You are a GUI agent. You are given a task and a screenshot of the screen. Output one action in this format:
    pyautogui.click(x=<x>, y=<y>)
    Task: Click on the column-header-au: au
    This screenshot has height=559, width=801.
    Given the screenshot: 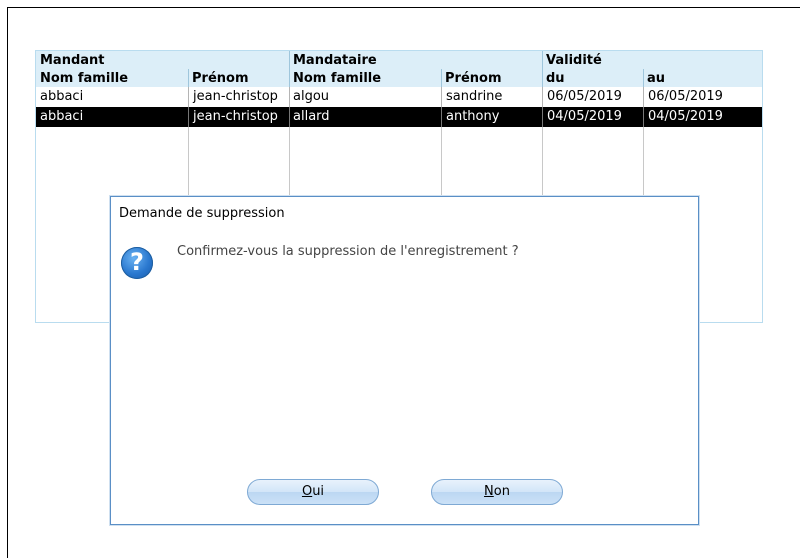 What is the action you would take?
    pyautogui.click(x=656, y=78)
    